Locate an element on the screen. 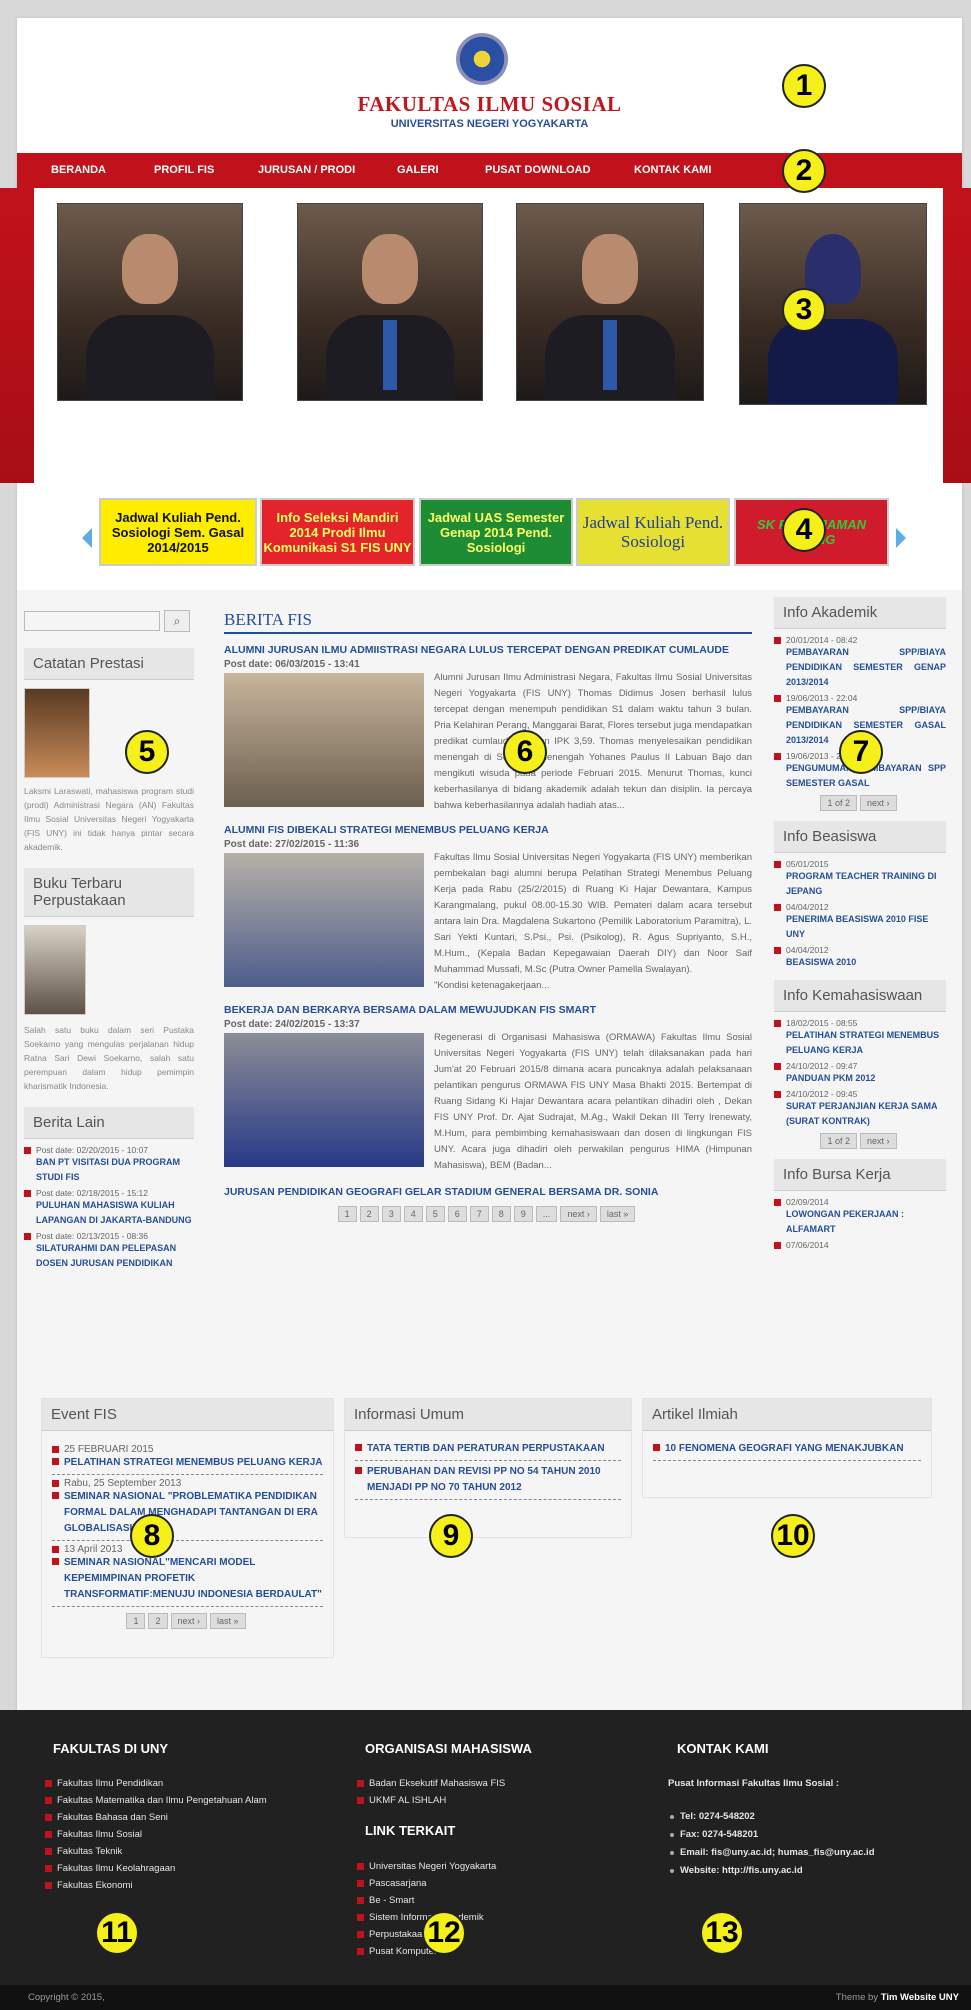  footer-link: Perpustakaan is located at coordinates (392, 1934).